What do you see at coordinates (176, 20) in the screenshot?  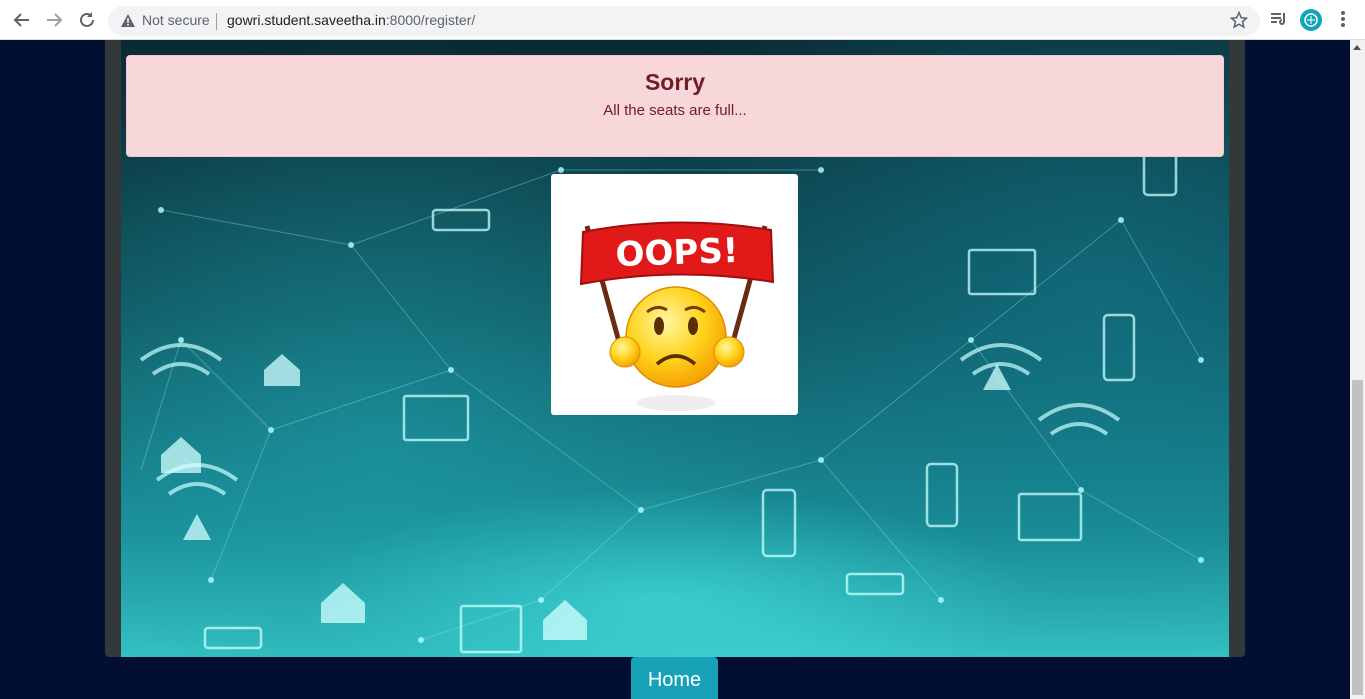 I see `security-status: Not secure` at bounding box center [176, 20].